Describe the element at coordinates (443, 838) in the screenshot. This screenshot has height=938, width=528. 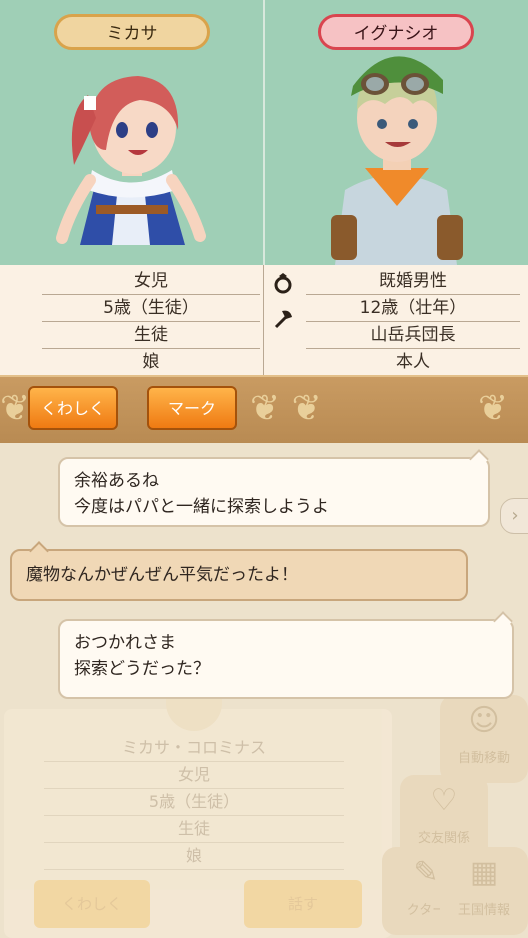
I see `relationships-label: 交友関係` at that location.